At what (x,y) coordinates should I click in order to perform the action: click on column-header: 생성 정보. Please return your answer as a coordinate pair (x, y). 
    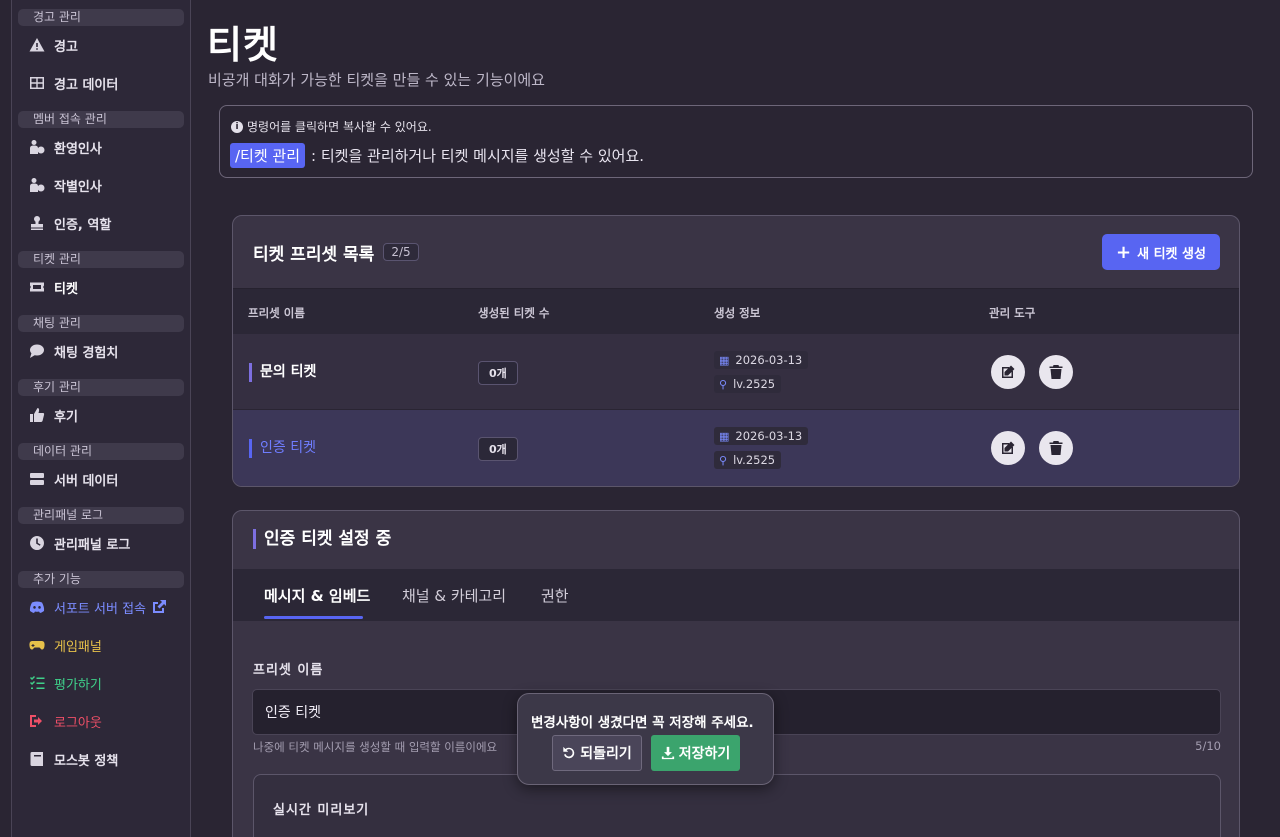
    Looking at the image, I should click on (737, 313).